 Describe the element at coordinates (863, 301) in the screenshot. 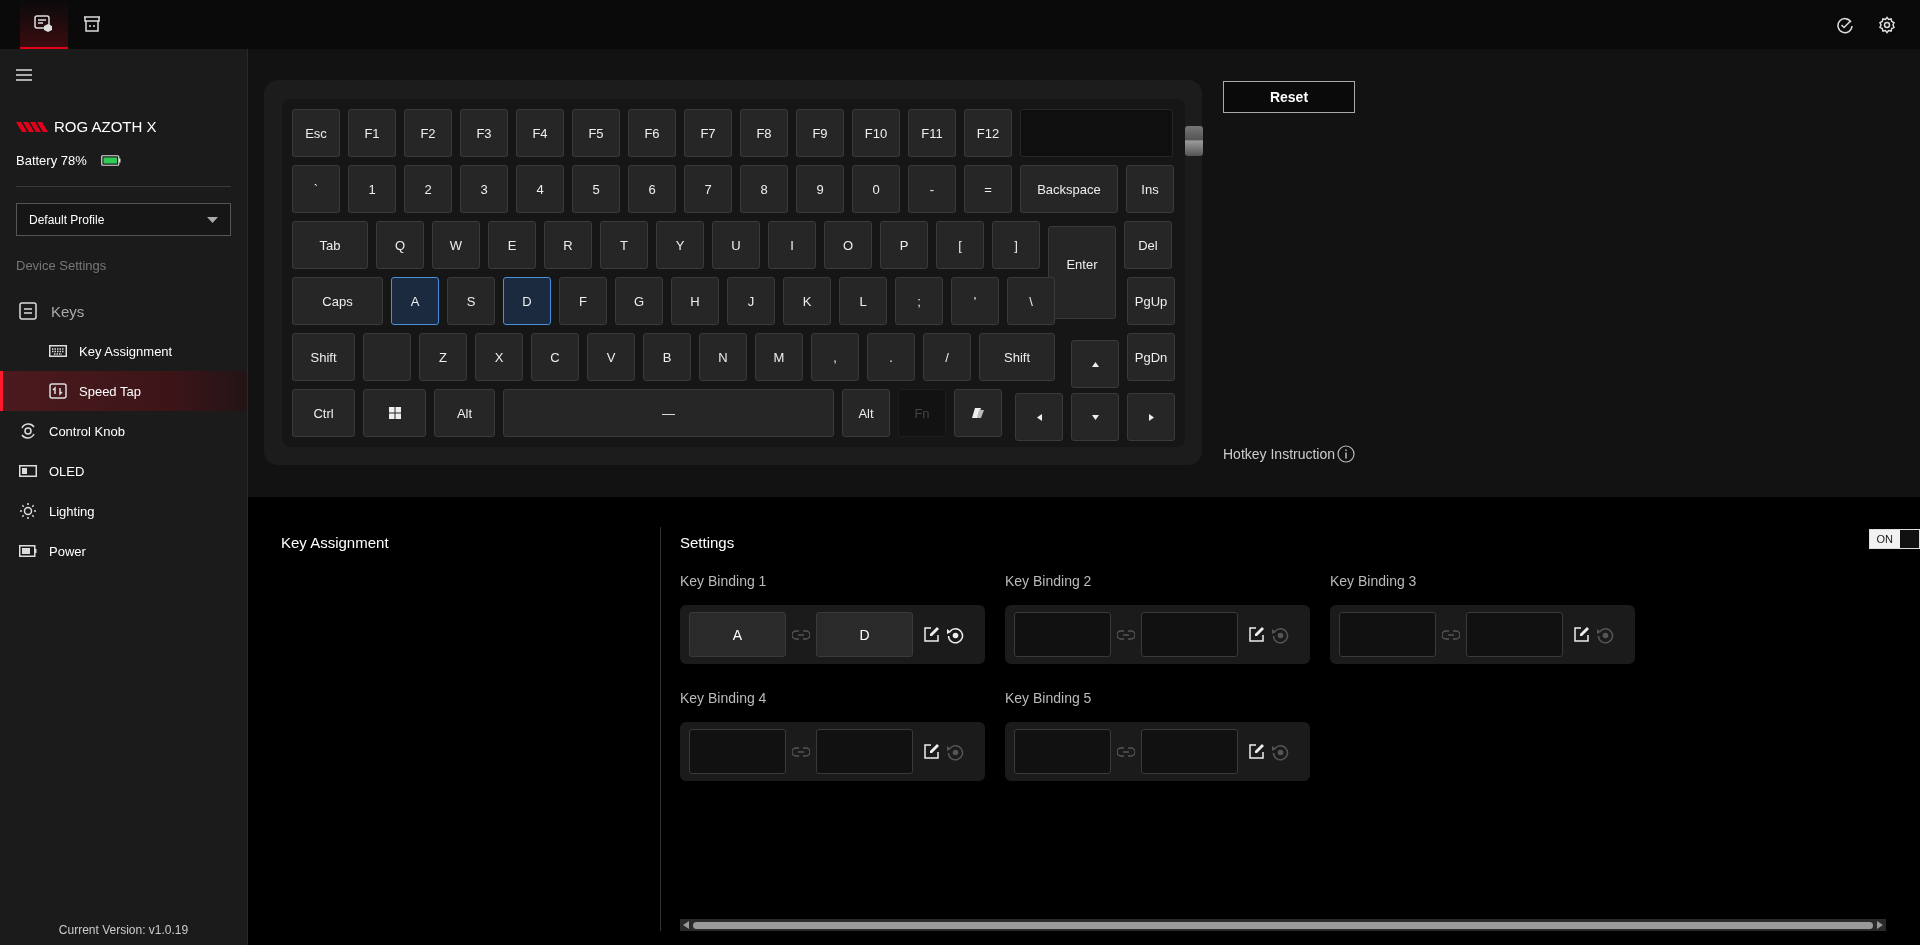

I see `key: L` at that location.